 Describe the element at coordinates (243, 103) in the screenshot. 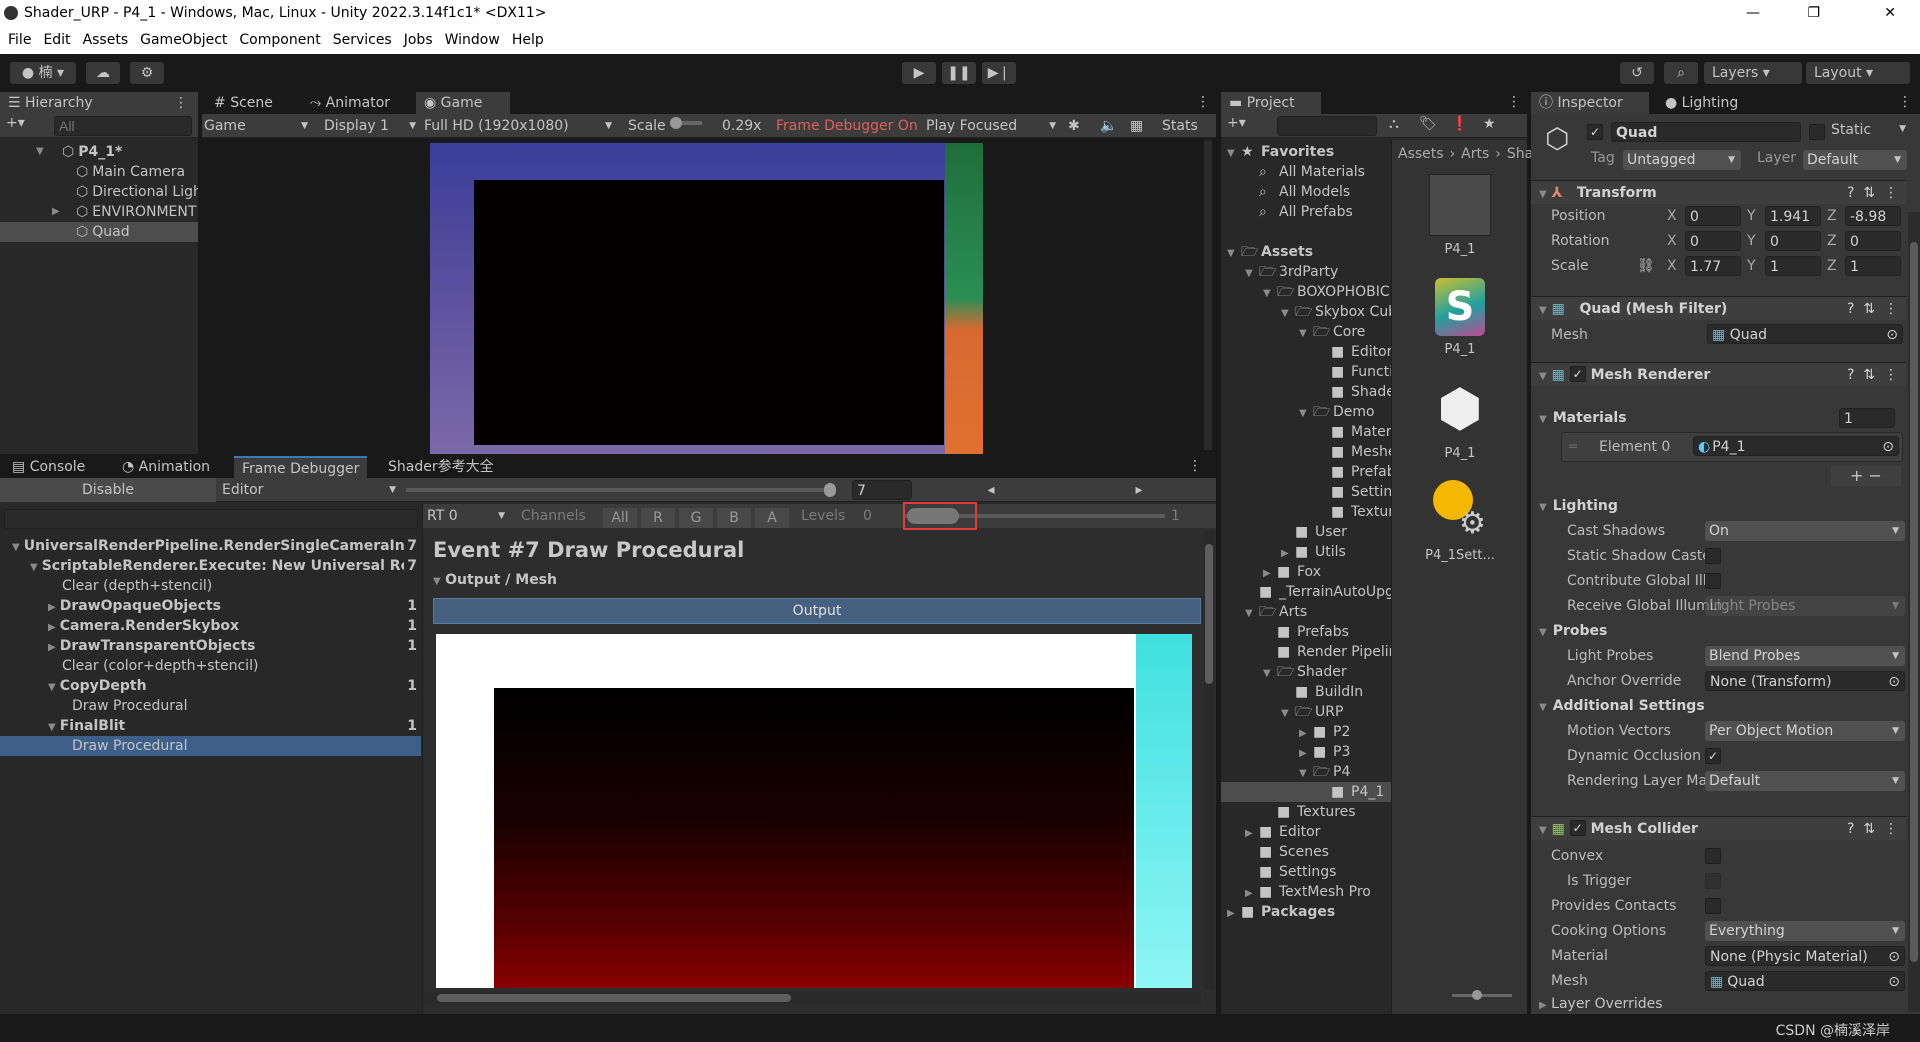

I see `tab-scene: # Scene` at that location.